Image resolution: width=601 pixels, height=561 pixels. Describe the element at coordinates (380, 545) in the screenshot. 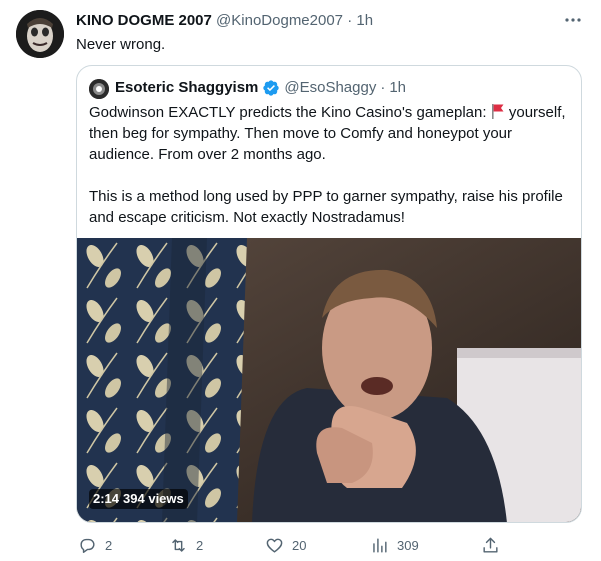

I see `bar-chart-icon` at that location.